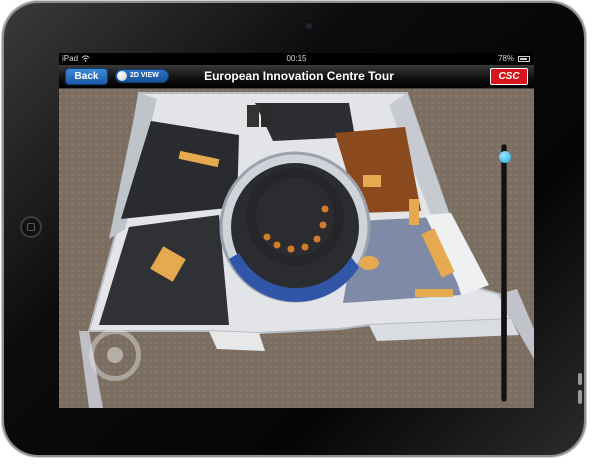  I want to click on battery-percent: 78%, so click(505, 58).